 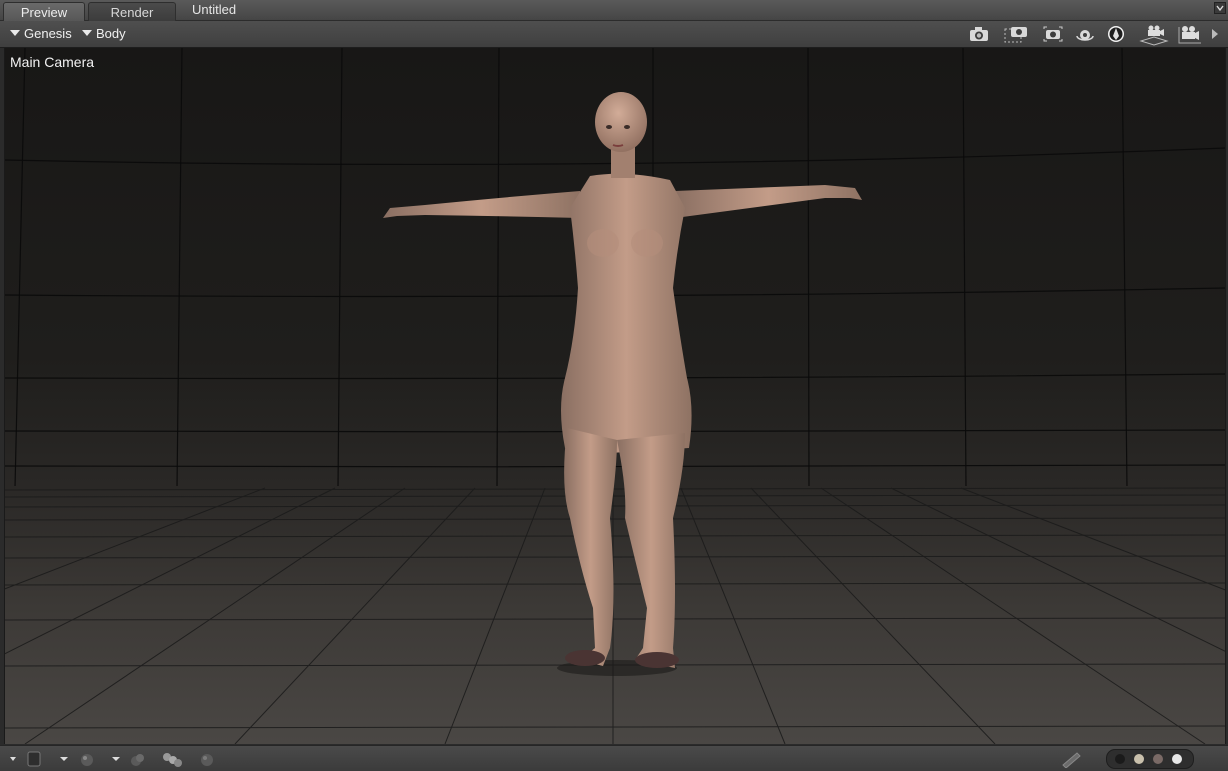 I want to click on tab-preview-label: Preview, so click(x=44, y=12).